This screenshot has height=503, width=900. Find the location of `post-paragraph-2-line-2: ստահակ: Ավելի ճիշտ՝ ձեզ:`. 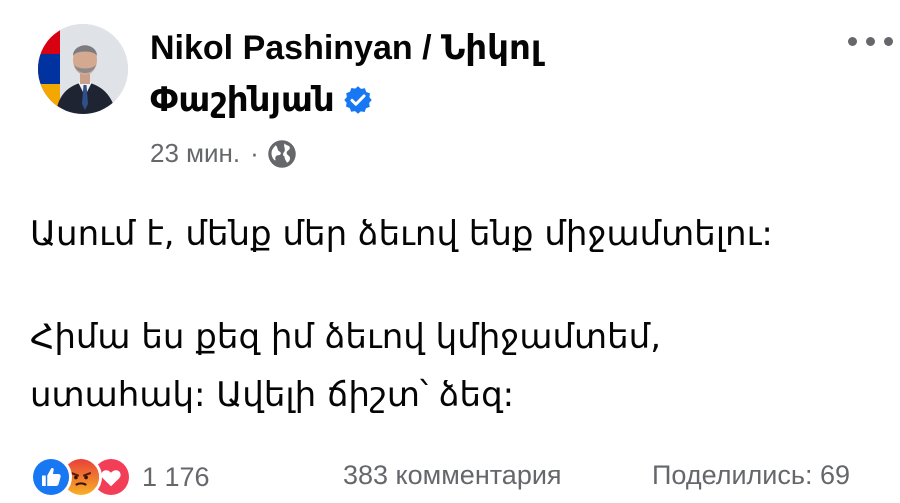

post-paragraph-2-line-2: ստահակ: Ավելի ճիշտ՝ ձեզ: is located at coordinates (272, 395).